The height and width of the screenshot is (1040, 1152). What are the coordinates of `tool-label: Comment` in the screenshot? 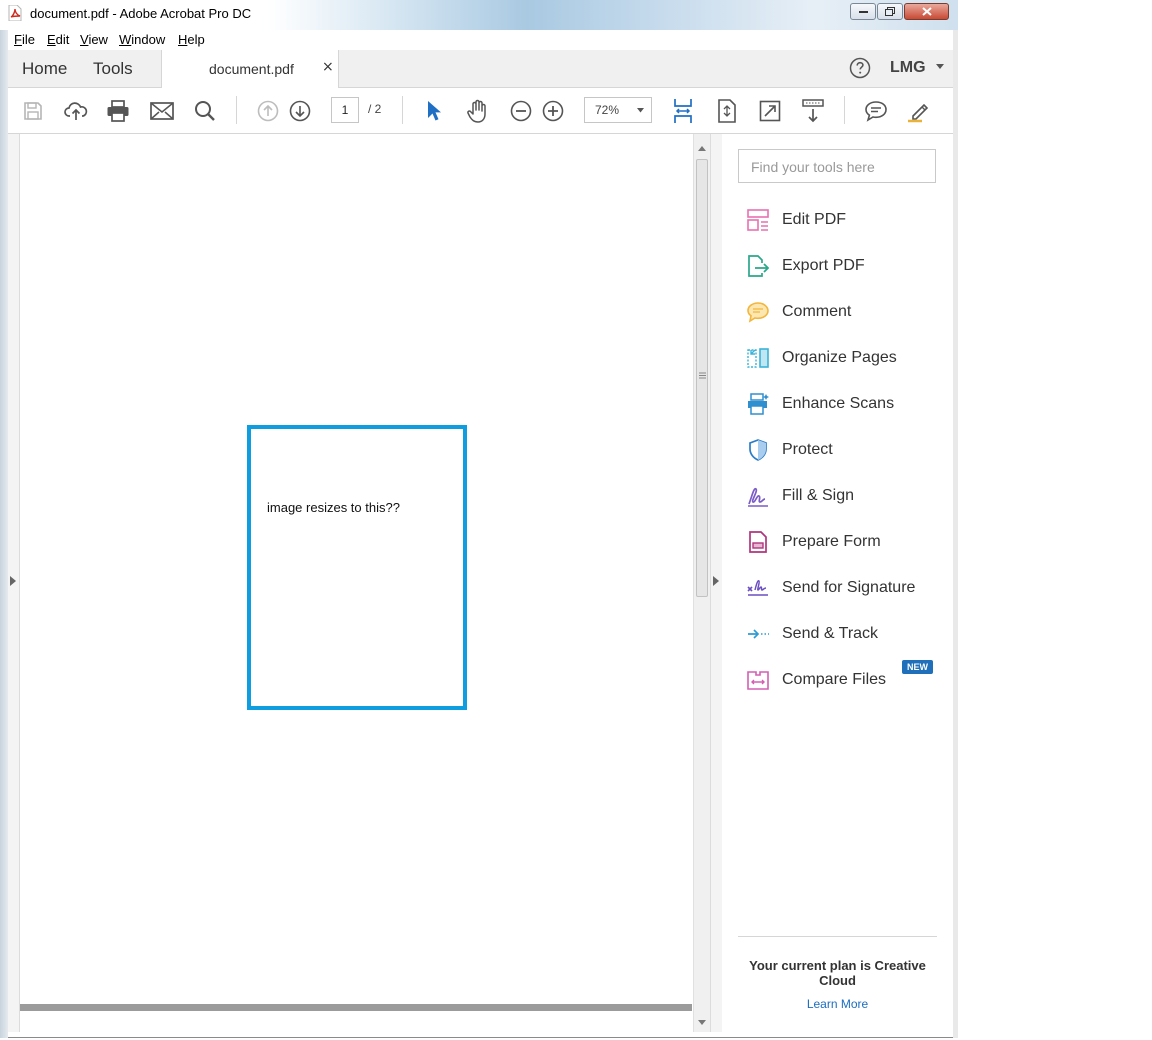 It's located at (817, 311).